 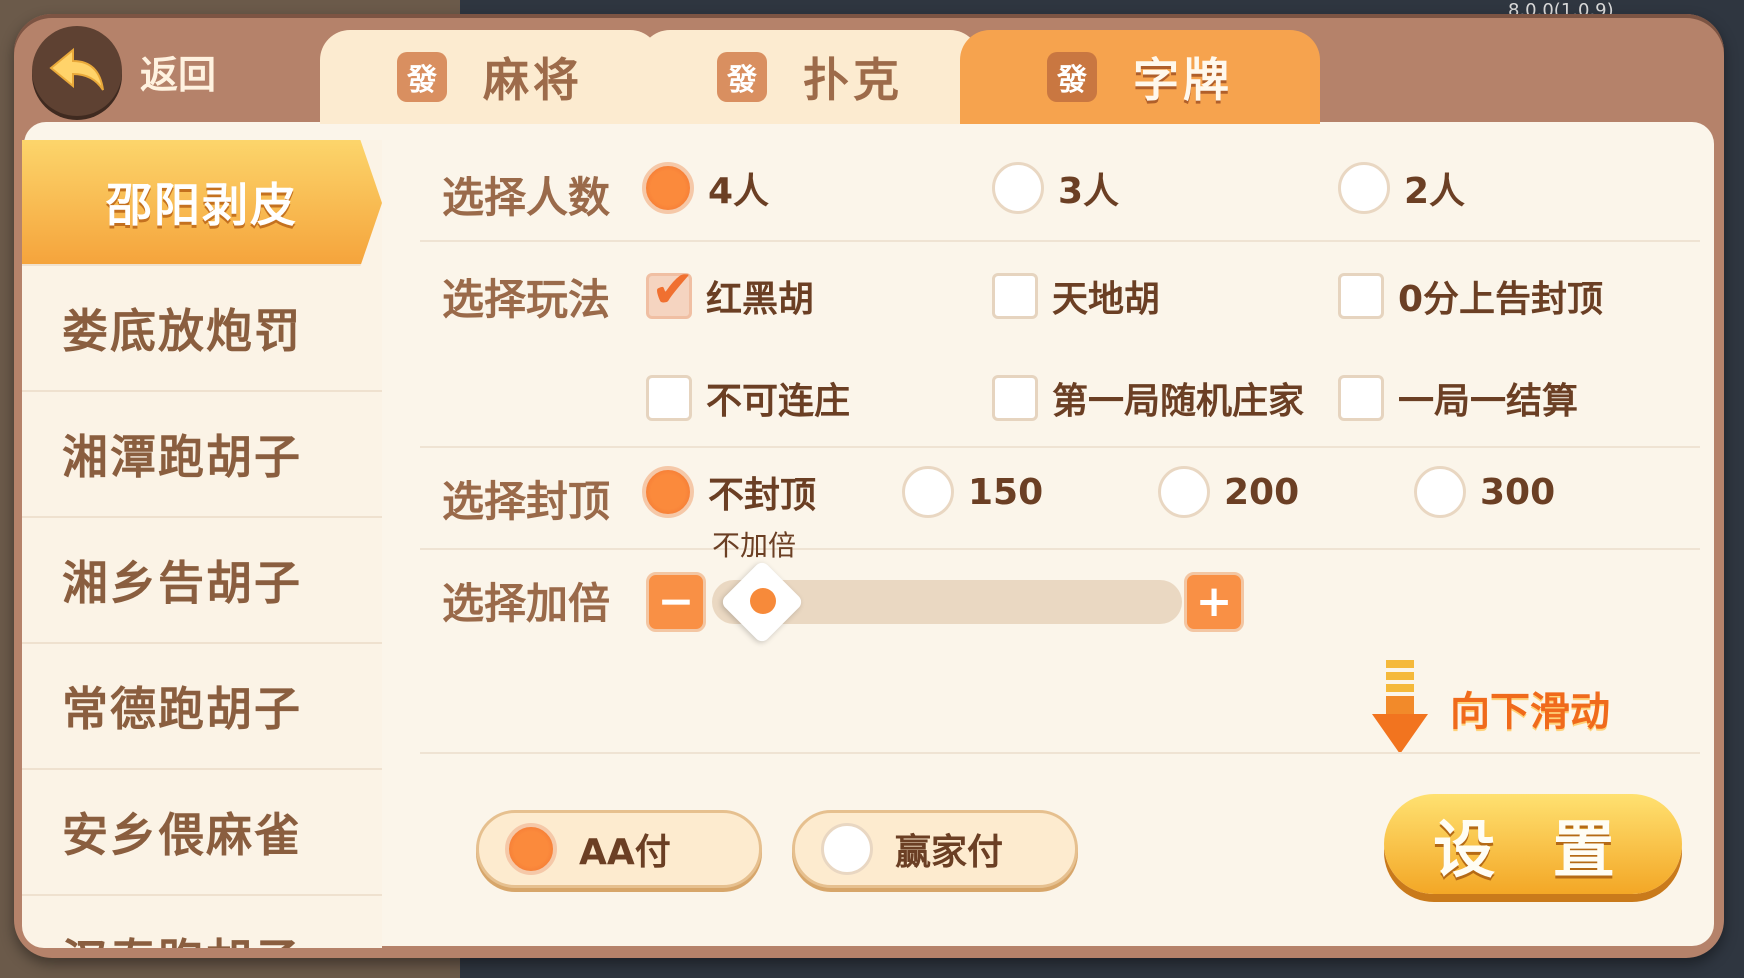 What do you see at coordinates (760, 299) in the screenshot?
I see `option-label: 红黑胡` at bounding box center [760, 299].